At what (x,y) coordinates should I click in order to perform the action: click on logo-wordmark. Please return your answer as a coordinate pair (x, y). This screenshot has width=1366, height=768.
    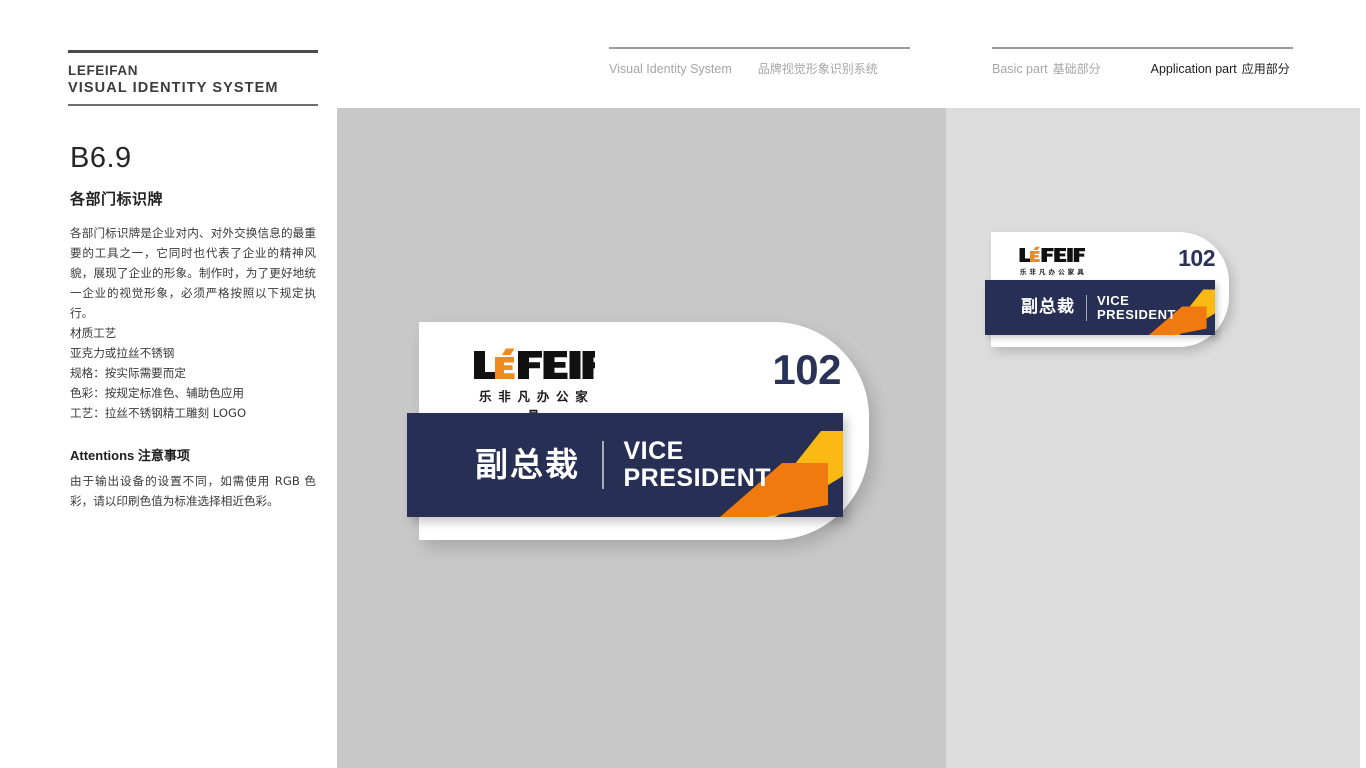
    Looking at the image, I should click on (534, 365).